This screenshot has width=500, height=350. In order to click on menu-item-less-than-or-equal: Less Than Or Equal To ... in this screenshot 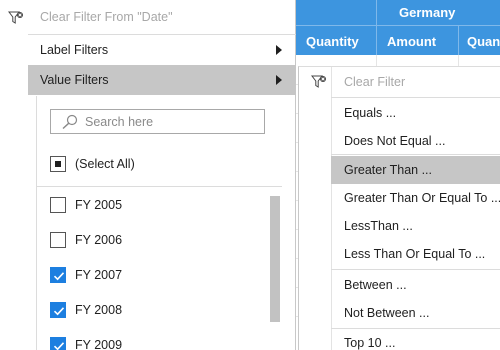, I will do `click(399, 254)`.